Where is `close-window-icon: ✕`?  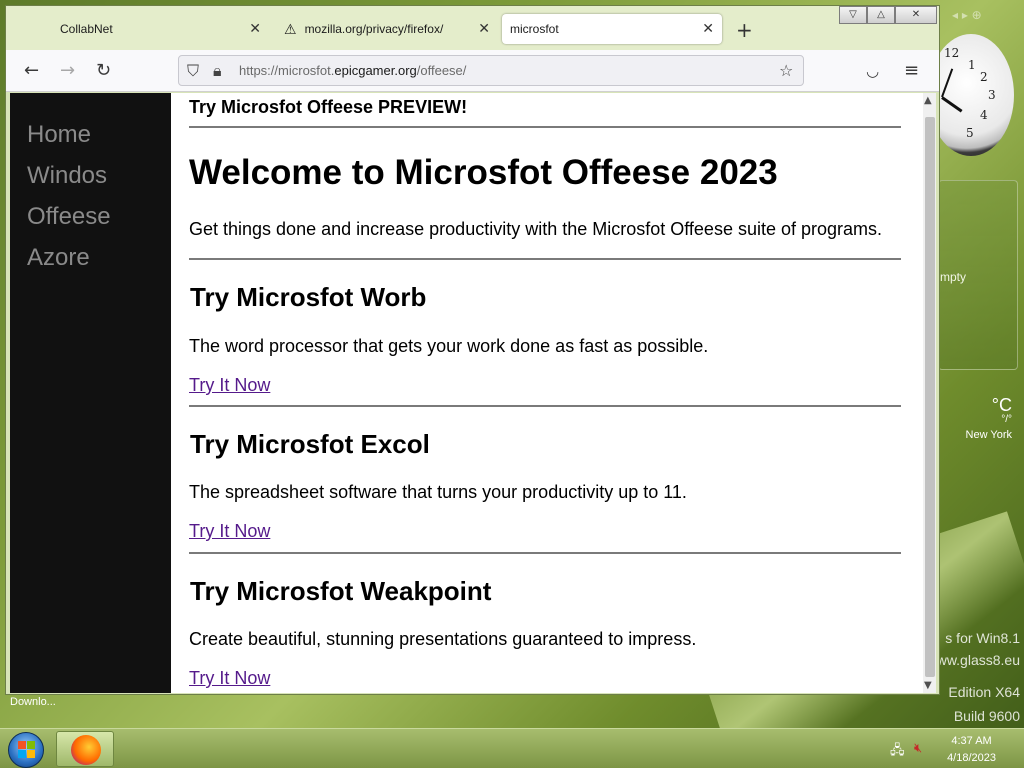 close-window-icon: ✕ is located at coordinates (916, 15).